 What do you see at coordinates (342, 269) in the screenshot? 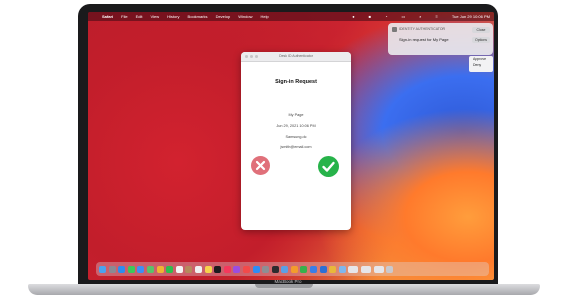
I see `folder-icon` at bounding box center [342, 269].